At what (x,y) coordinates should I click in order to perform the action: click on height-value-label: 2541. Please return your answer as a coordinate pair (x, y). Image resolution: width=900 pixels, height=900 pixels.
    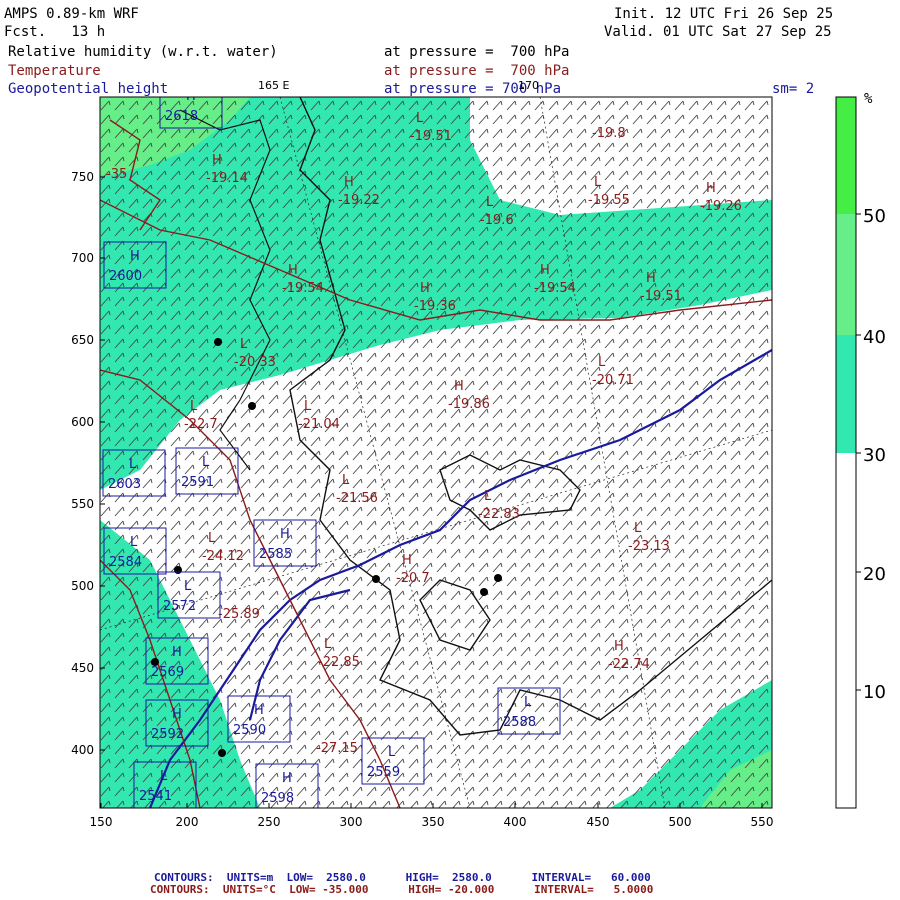
    Looking at the image, I should click on (155, 796).